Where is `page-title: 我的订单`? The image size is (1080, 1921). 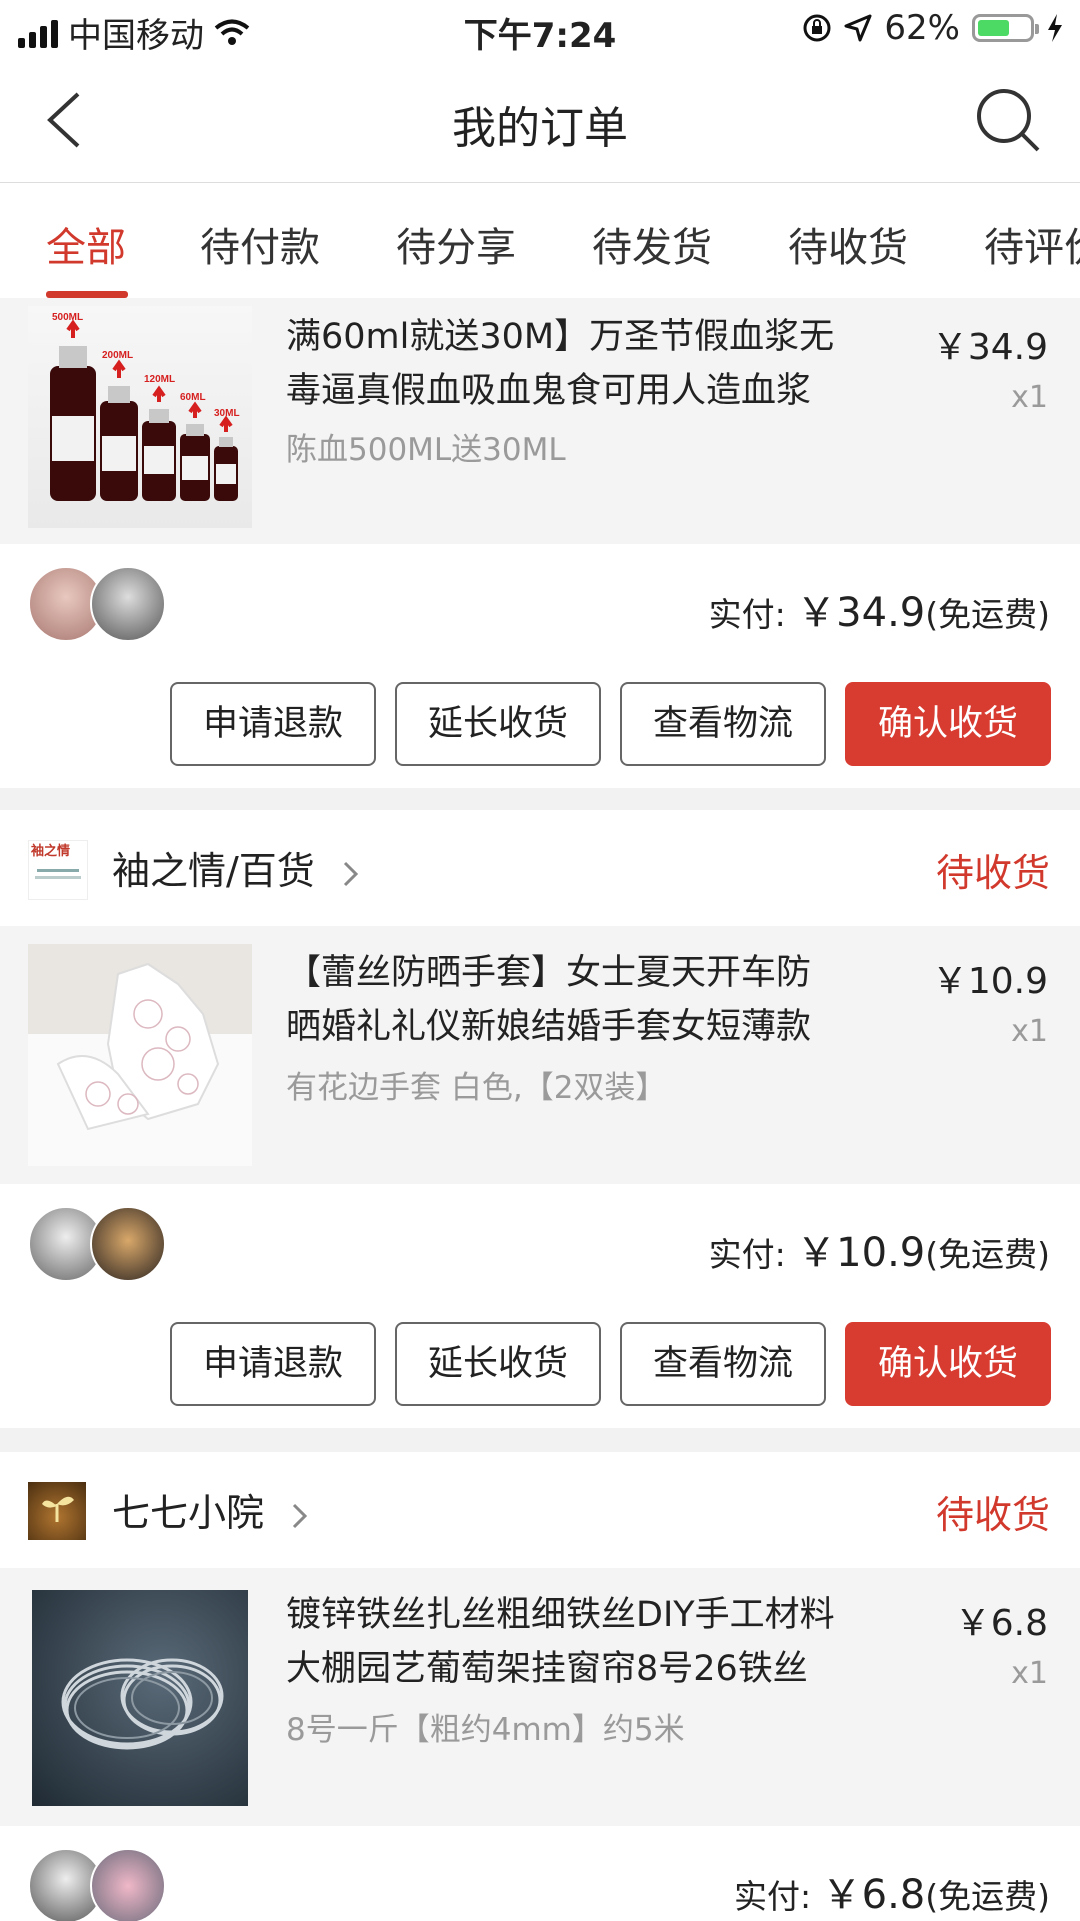 page-title: 我的订单 is located at coordinates (540, 128).